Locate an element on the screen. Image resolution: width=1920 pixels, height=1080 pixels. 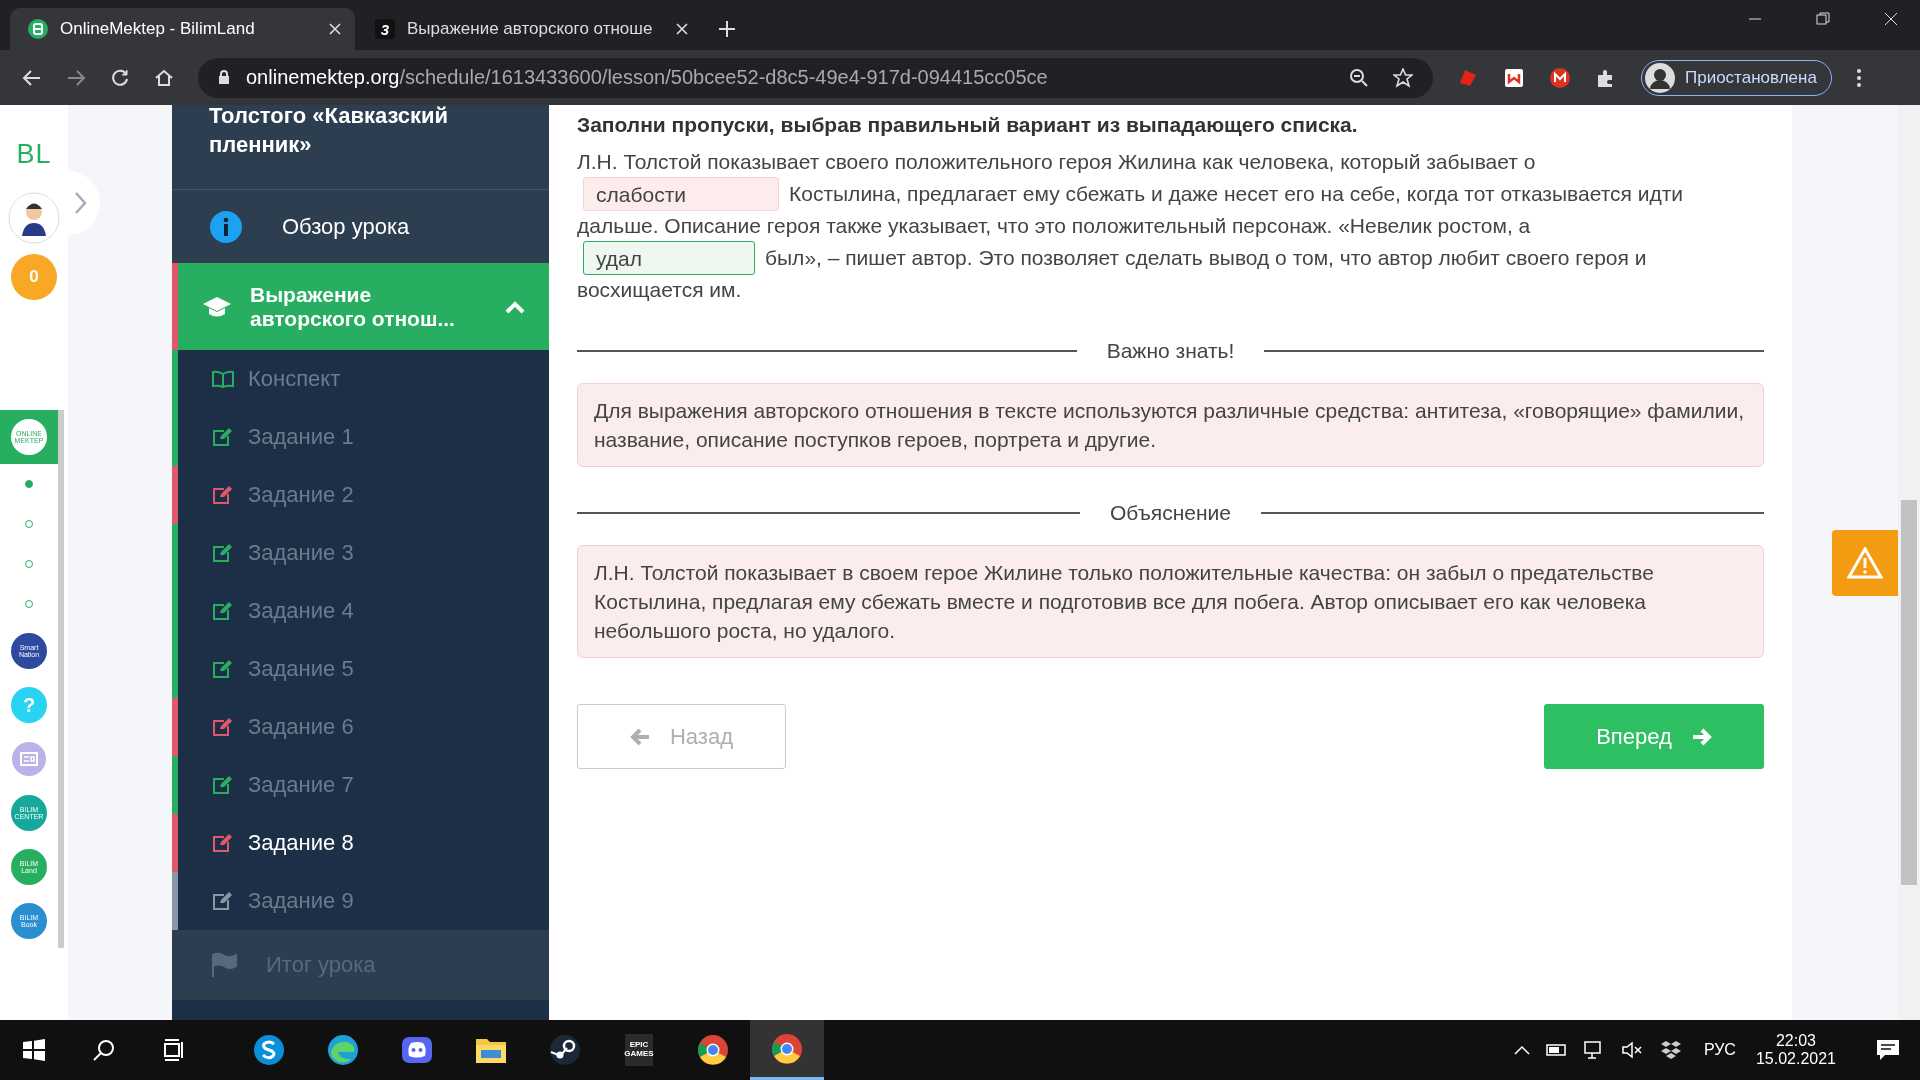
lesson-nav-item: Задание 9 is located at coordinates (360, 901).